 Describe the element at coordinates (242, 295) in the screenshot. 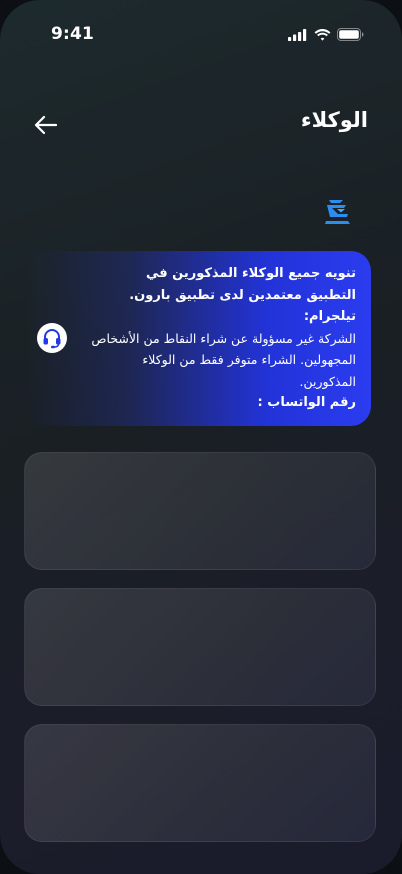

I see `notice-heading-line2: التطبيق معتمدين لدى تطبيق بارون.` at that location.